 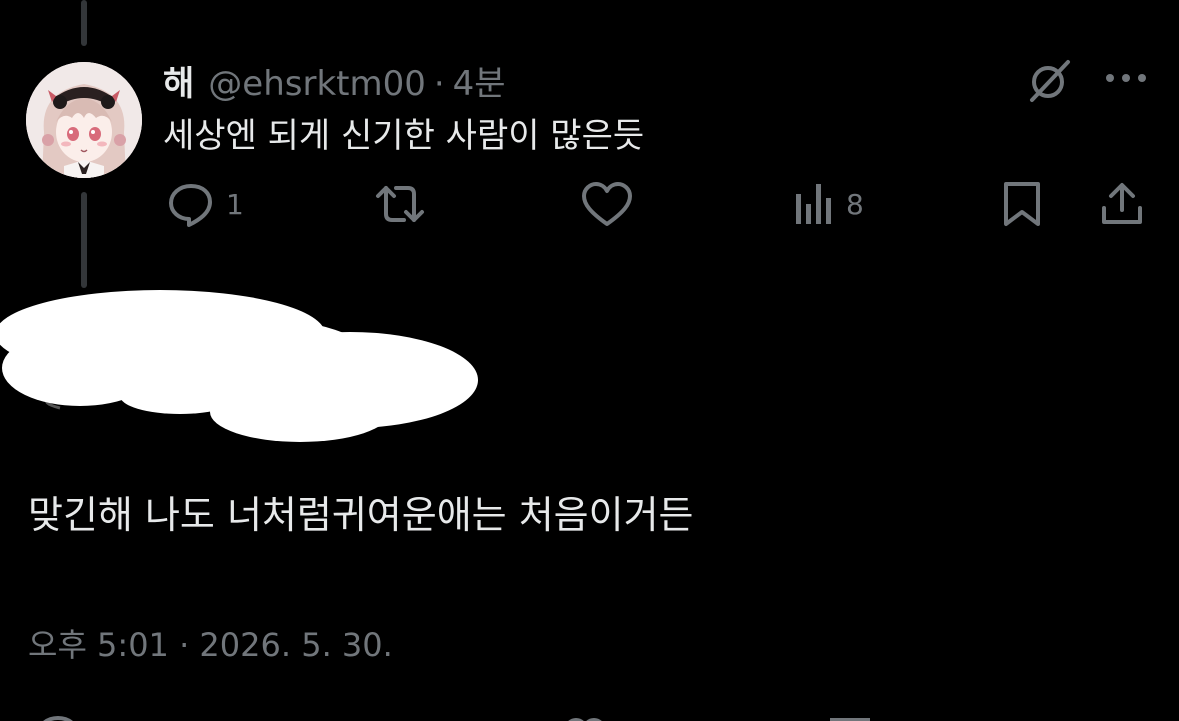 What do you see at coordinates (361, 515) in the screenshot?
I see `post-text: 맞긴해 나도 너처럼귀여운애는 처음이거든` at bounding box center [361, 515].